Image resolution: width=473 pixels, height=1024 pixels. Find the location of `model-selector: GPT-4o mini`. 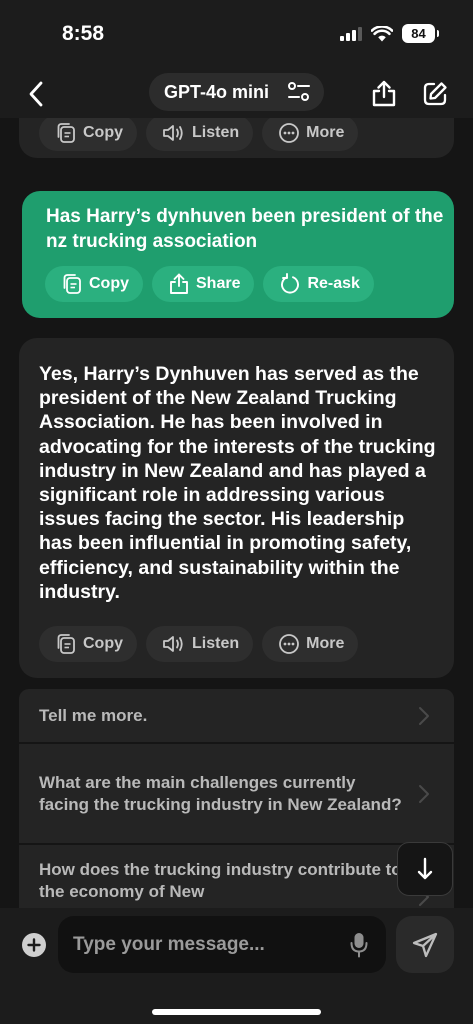

model-selector: GPT-4o mini is located at coordinates (236, 92).